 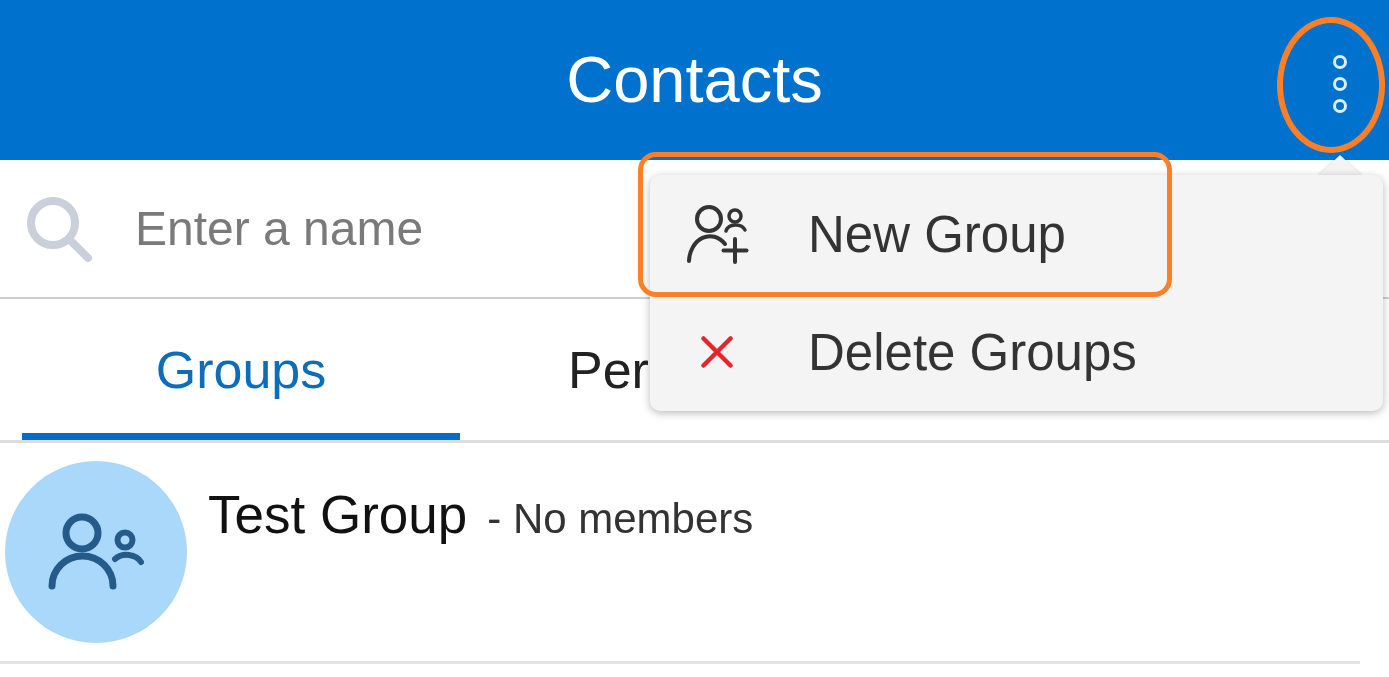 I want to click on cross-icon, so click(x=717, y=352).